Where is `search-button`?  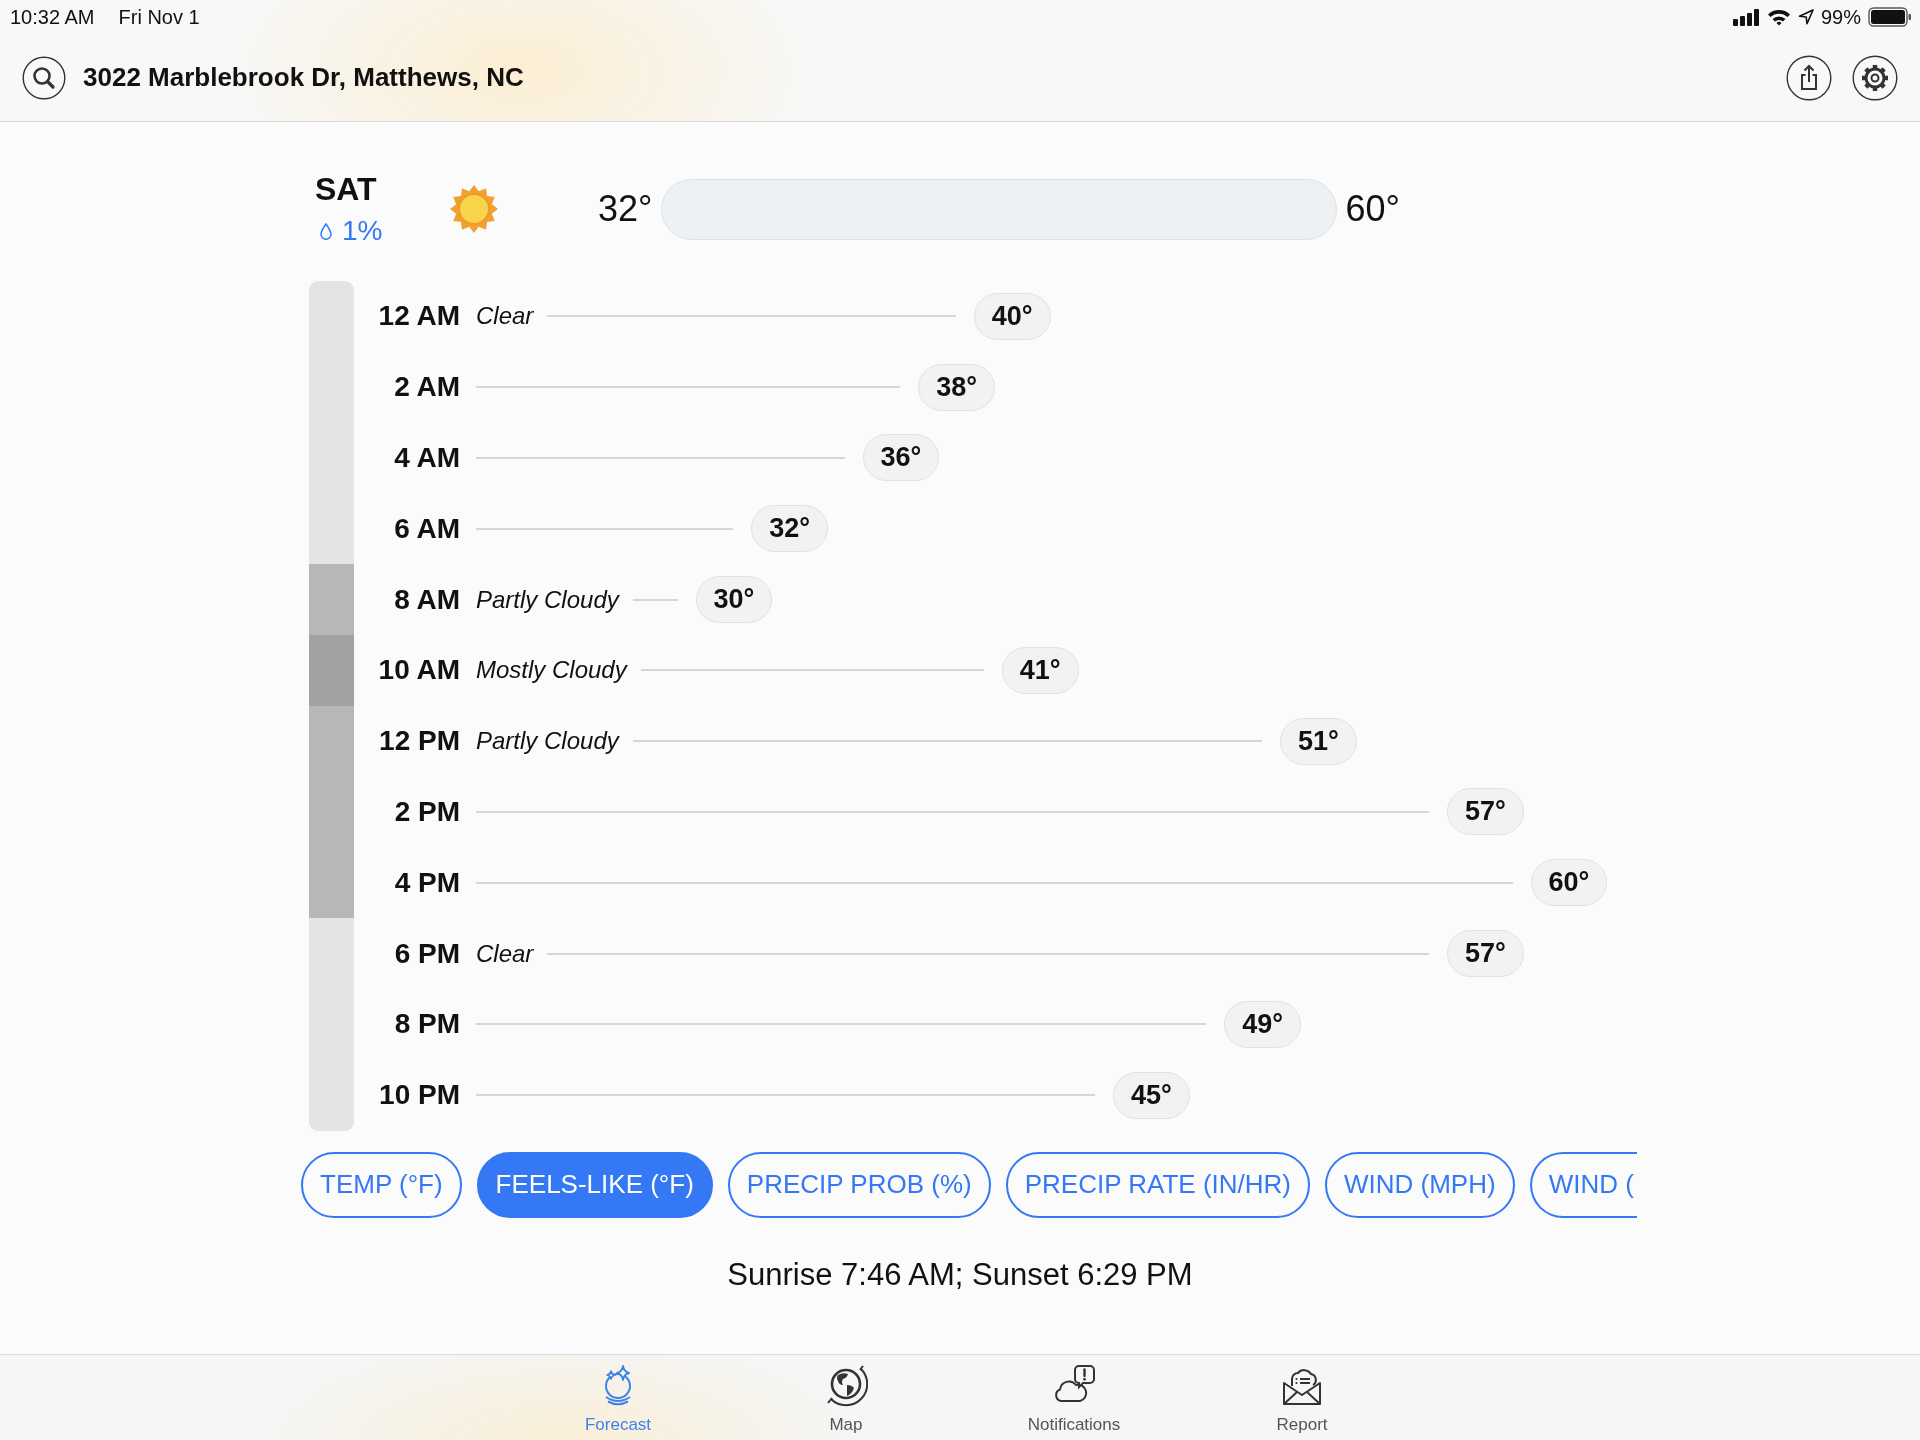
search-button is located at coordinates (44, 77).